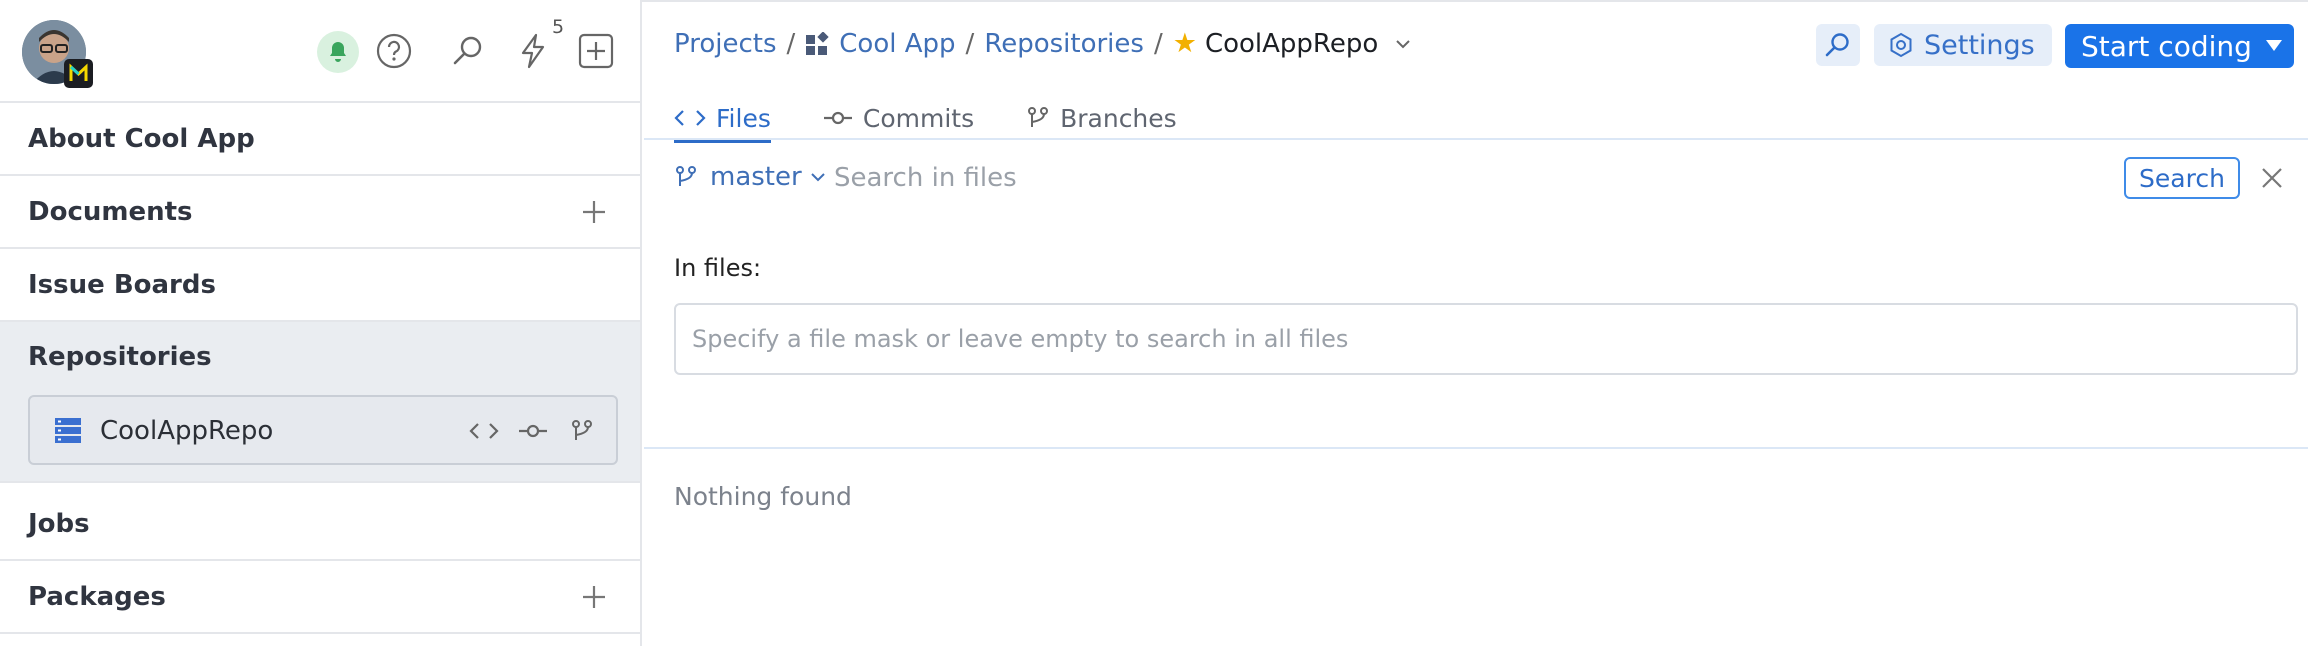  What do you see at coordinates (1234, 178) in the screenshot?
I see `search-input` at bounding box center [1234, 178].